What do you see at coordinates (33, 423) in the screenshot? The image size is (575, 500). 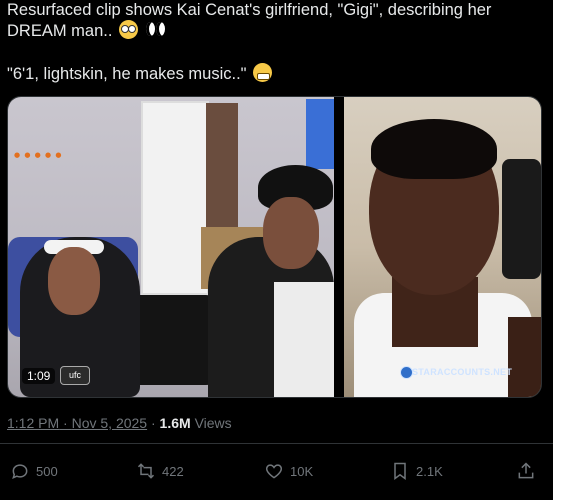 I see `tweet-time: 1:12 PM` at bounding box center [33, 423].